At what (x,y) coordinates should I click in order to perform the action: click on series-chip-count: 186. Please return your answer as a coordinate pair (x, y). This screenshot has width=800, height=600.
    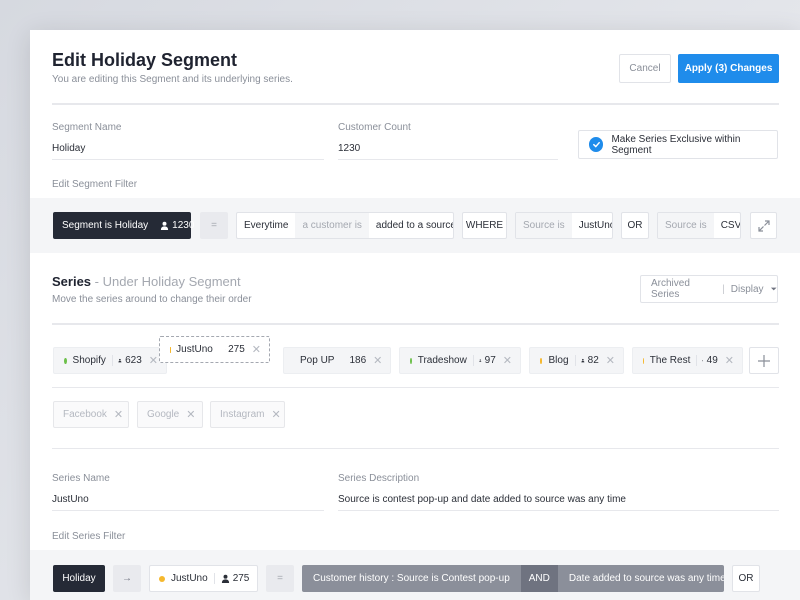
    Looking at the image, I should click on (358, 360).